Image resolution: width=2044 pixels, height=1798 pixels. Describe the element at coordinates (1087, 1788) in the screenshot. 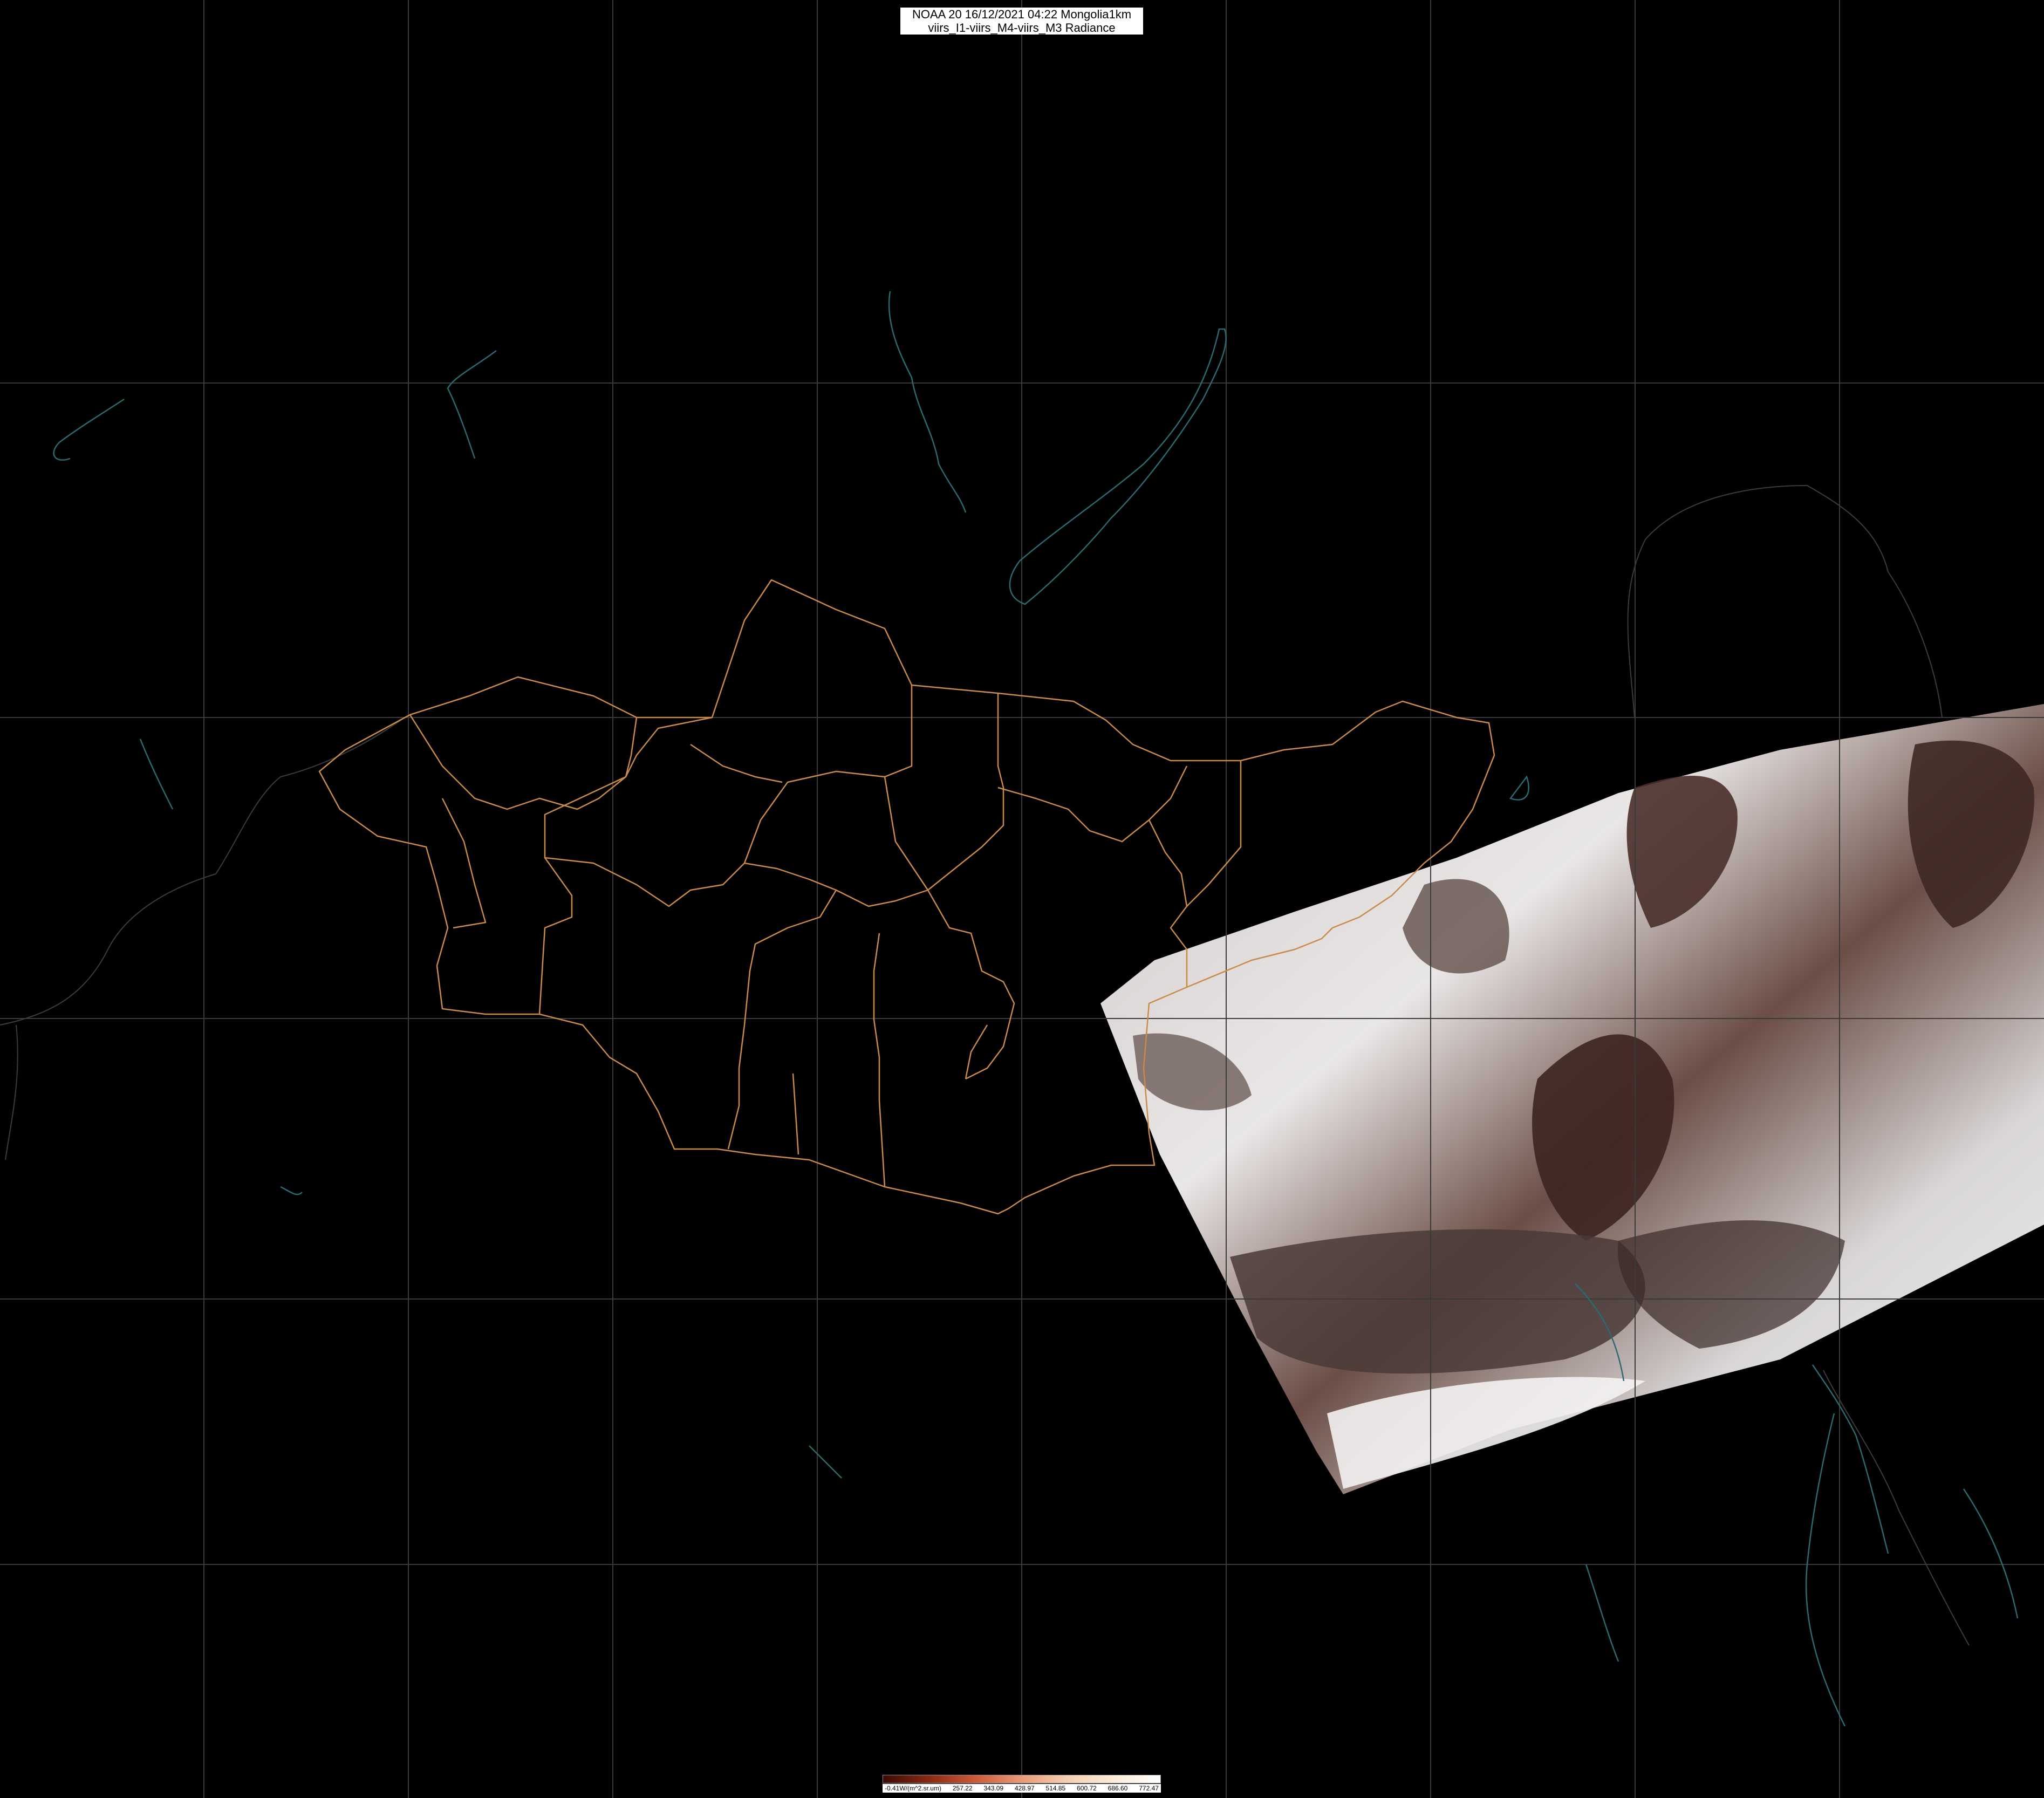

I see `legend-label: 600.72` at that location.